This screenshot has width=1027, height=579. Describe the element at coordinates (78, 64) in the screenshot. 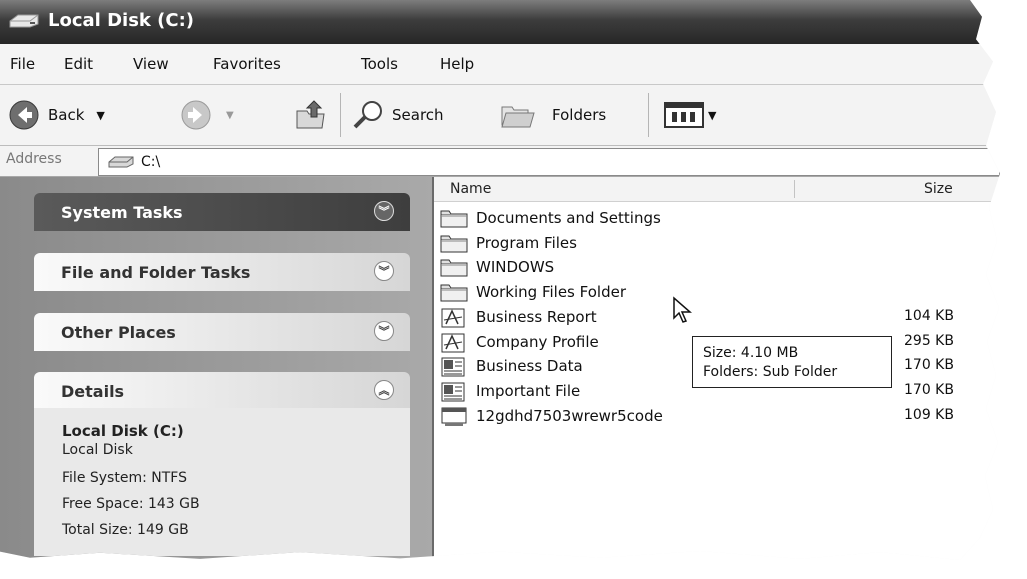

I see `menu-edit: Edit` at that location.